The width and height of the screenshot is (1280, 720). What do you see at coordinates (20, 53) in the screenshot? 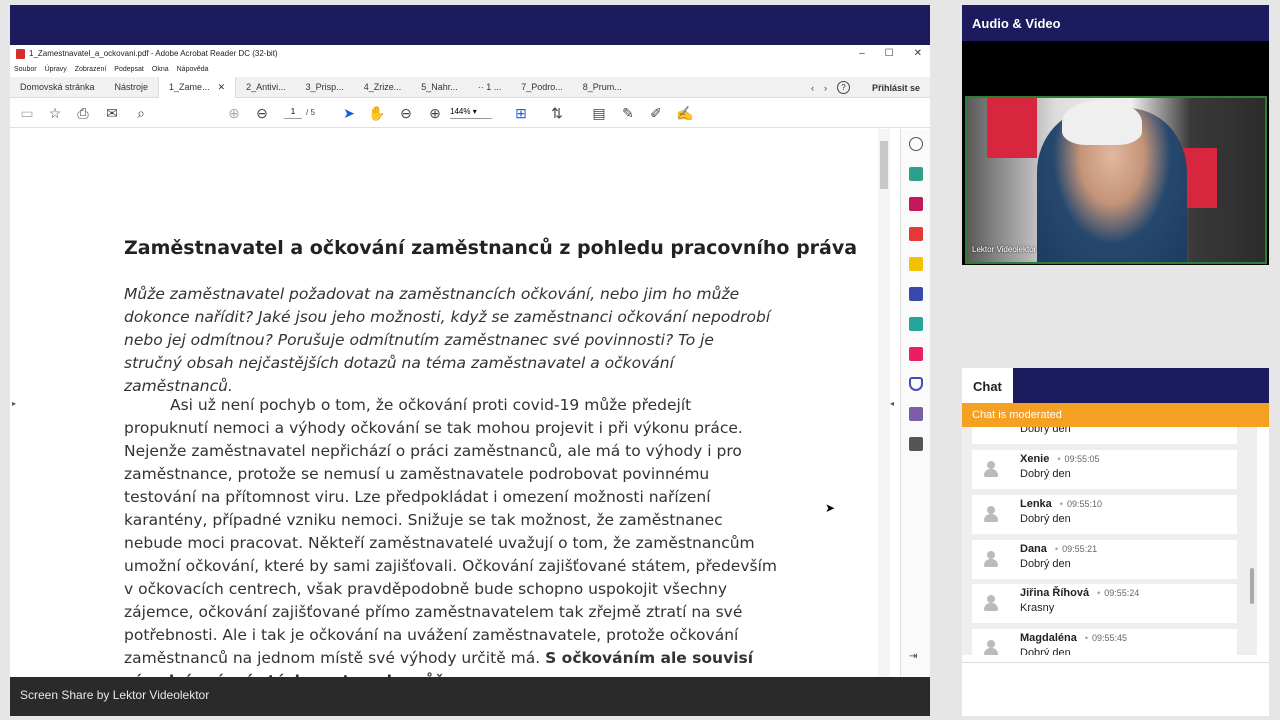
I see `pdf-file-icon` at bounding box center [20, 53].